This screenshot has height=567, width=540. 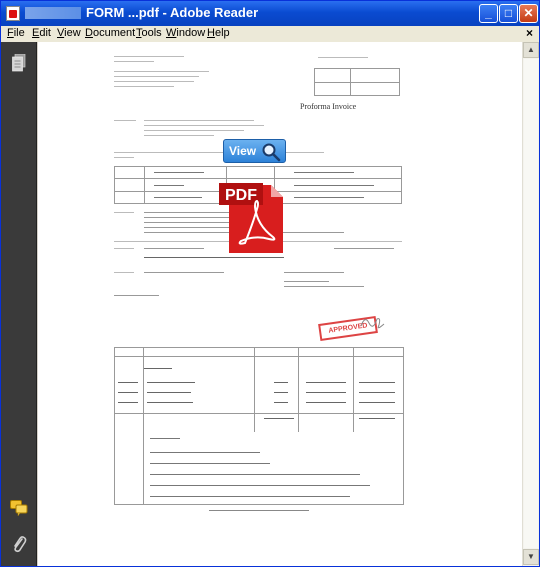 I want to click on menu-document: Document, so click(x=110, y=33).